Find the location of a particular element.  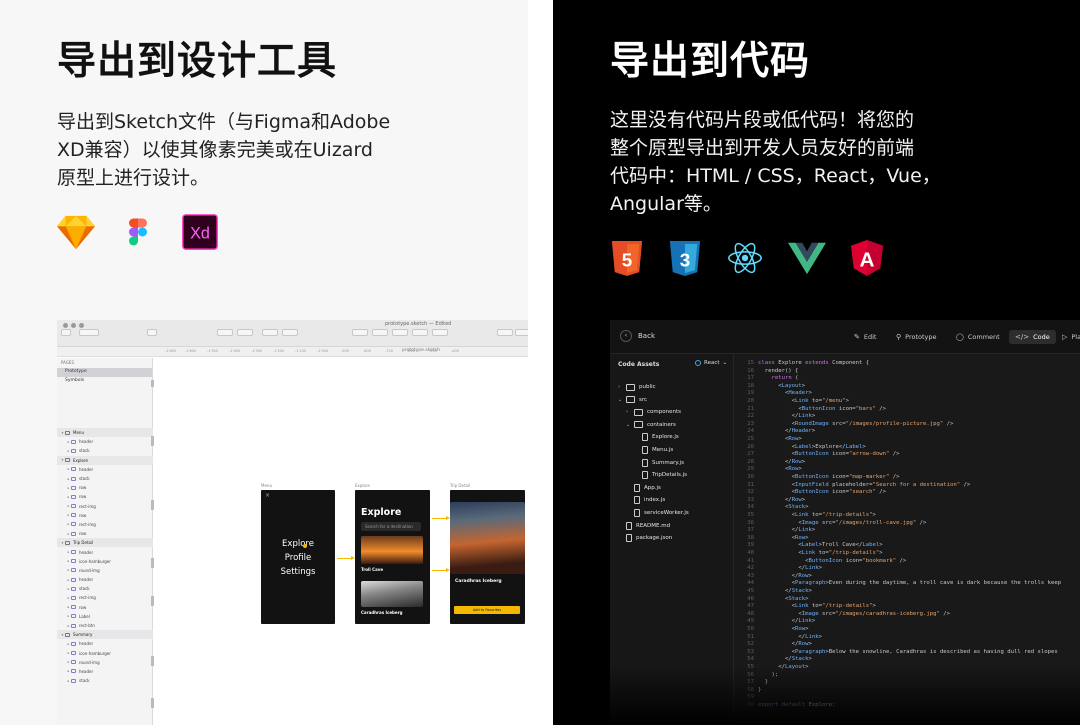

data-tool-button is located at coordinates (89, 332).